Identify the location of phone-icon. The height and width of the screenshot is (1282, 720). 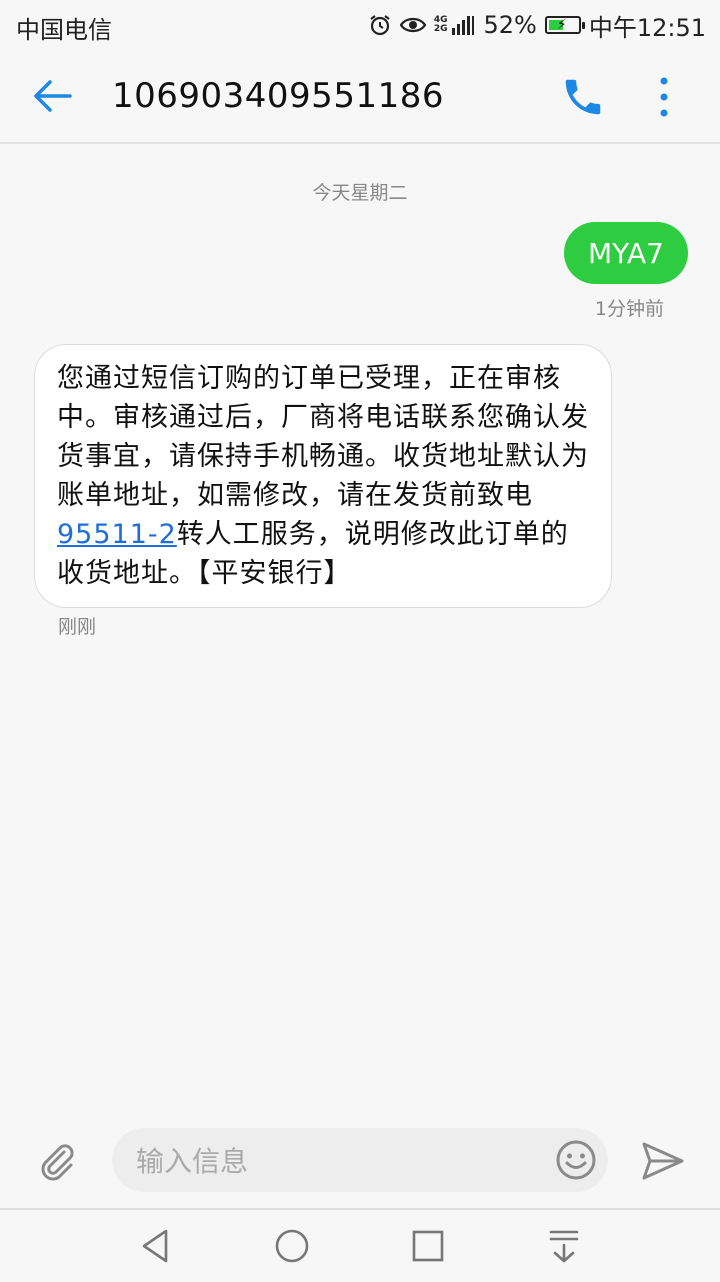
(583, 97).